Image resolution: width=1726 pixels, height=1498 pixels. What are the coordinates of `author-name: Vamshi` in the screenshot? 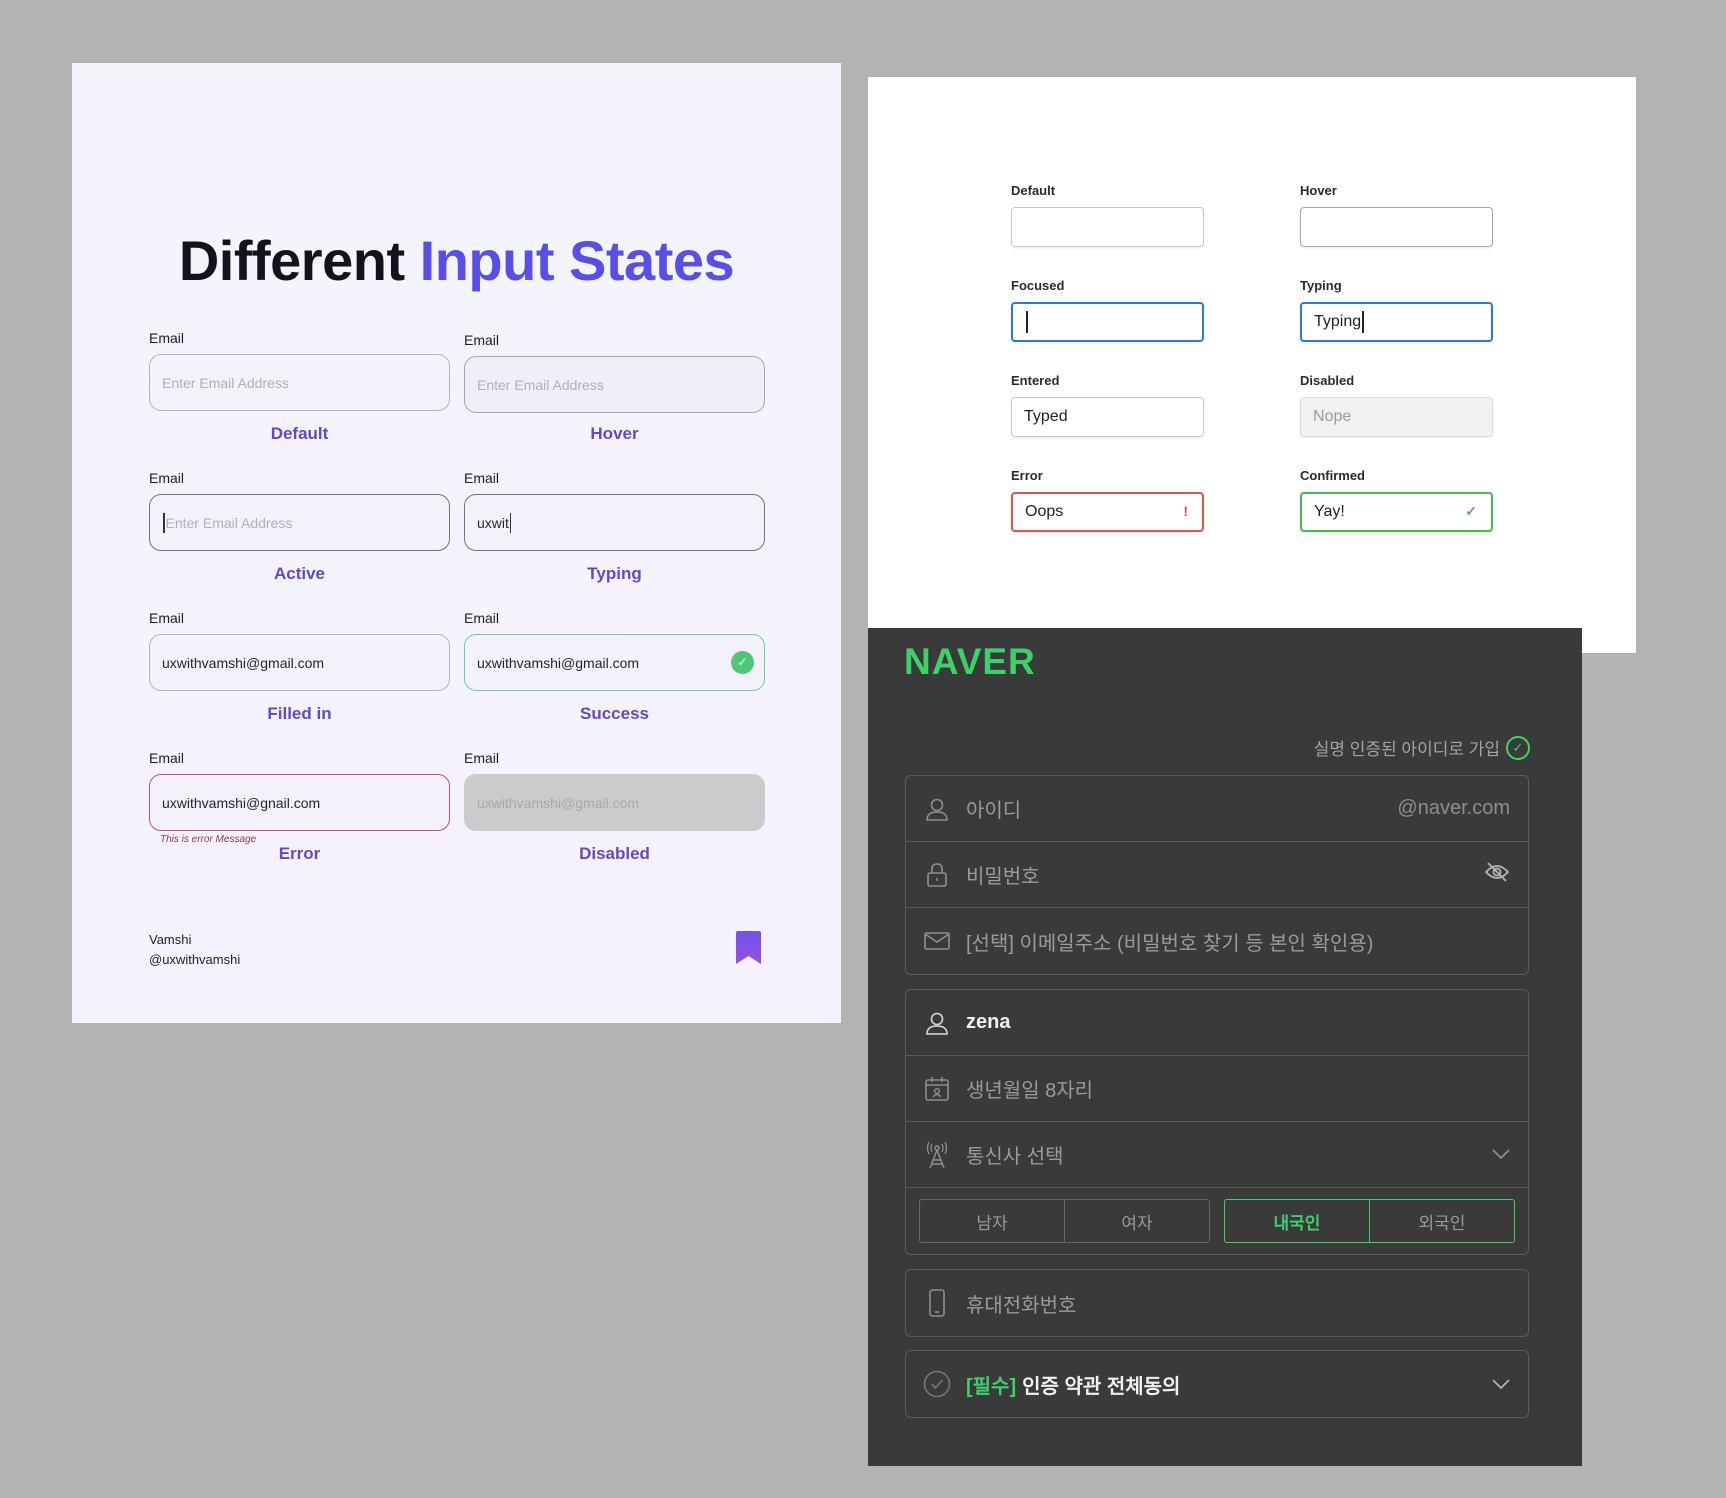 It's located at (170, 939).